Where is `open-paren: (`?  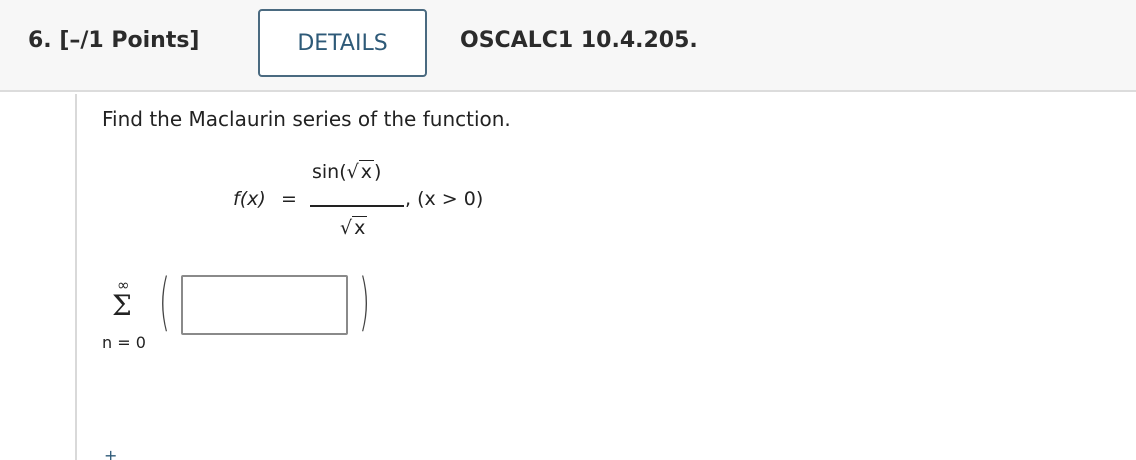 open-paren: ( is located at coordinates (164, 301).